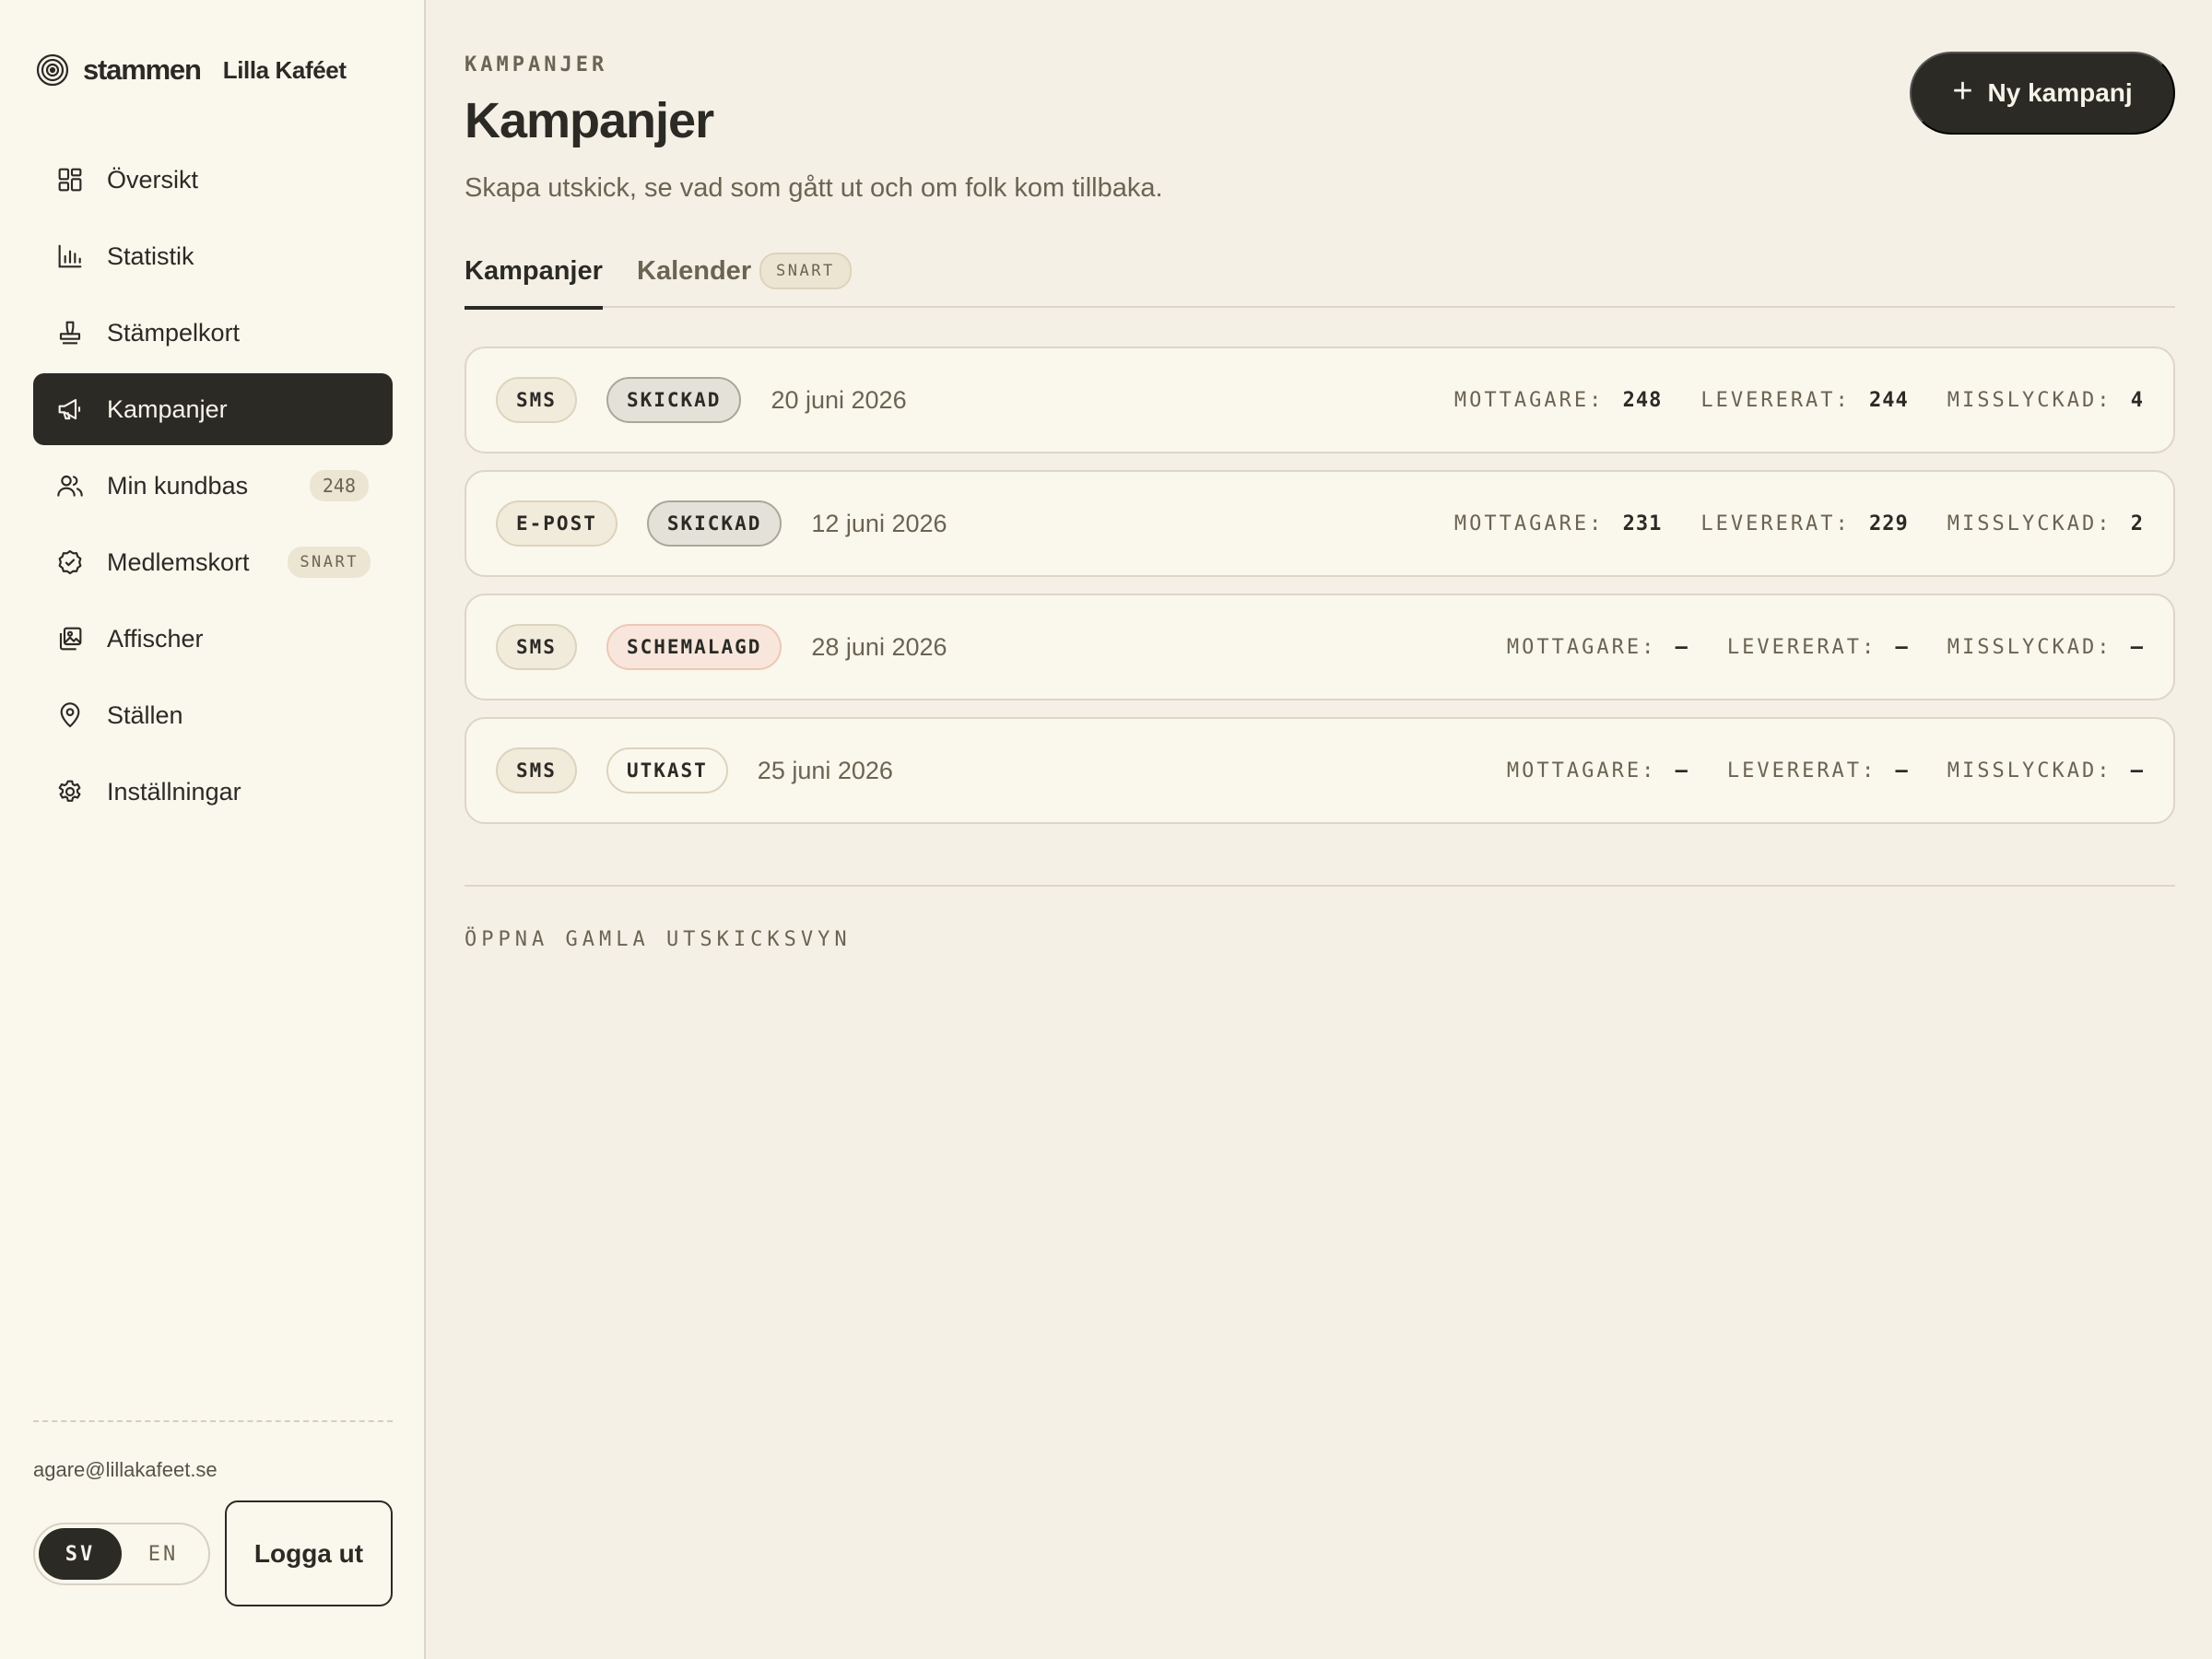  I want to click on sidebar-item-kampanjer: Kampanjer, so click(213, 409).